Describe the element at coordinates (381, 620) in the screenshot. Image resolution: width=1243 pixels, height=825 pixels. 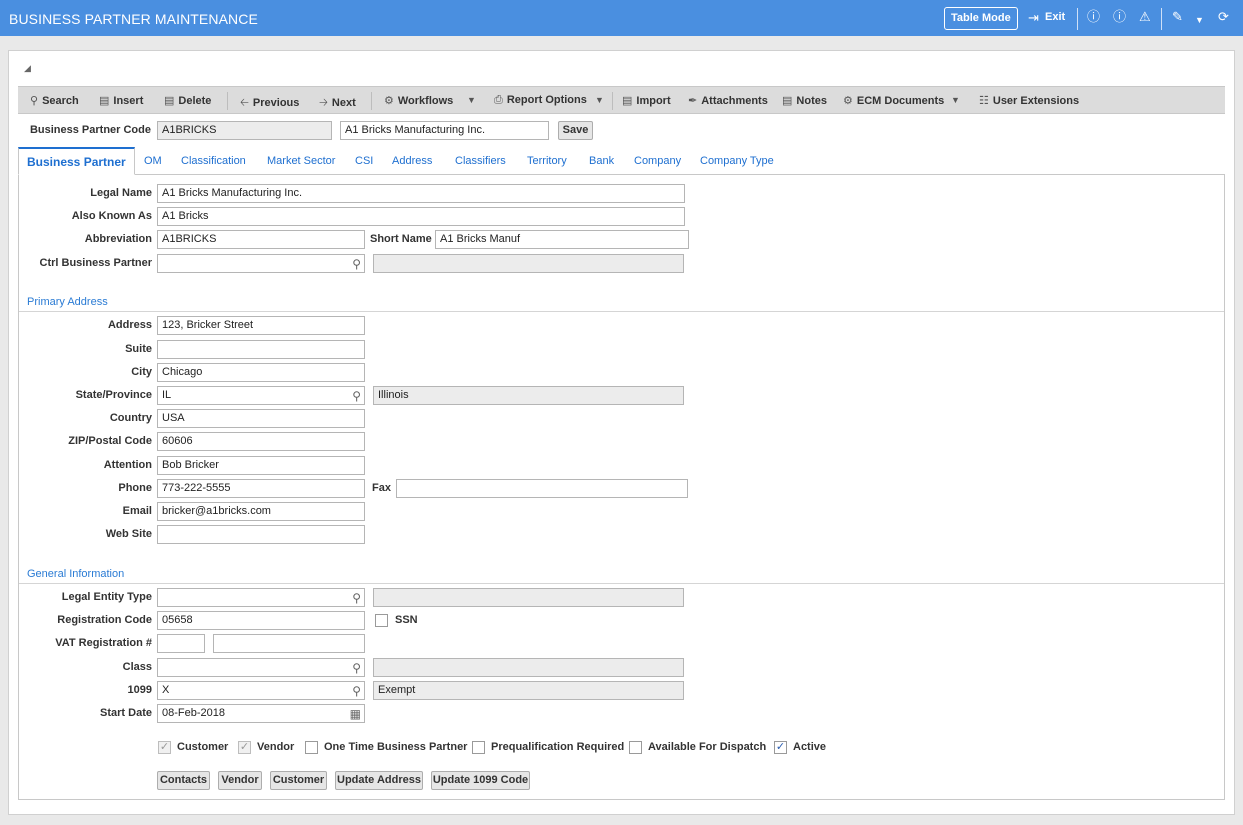
I see `ssn-checkbox` at that location.